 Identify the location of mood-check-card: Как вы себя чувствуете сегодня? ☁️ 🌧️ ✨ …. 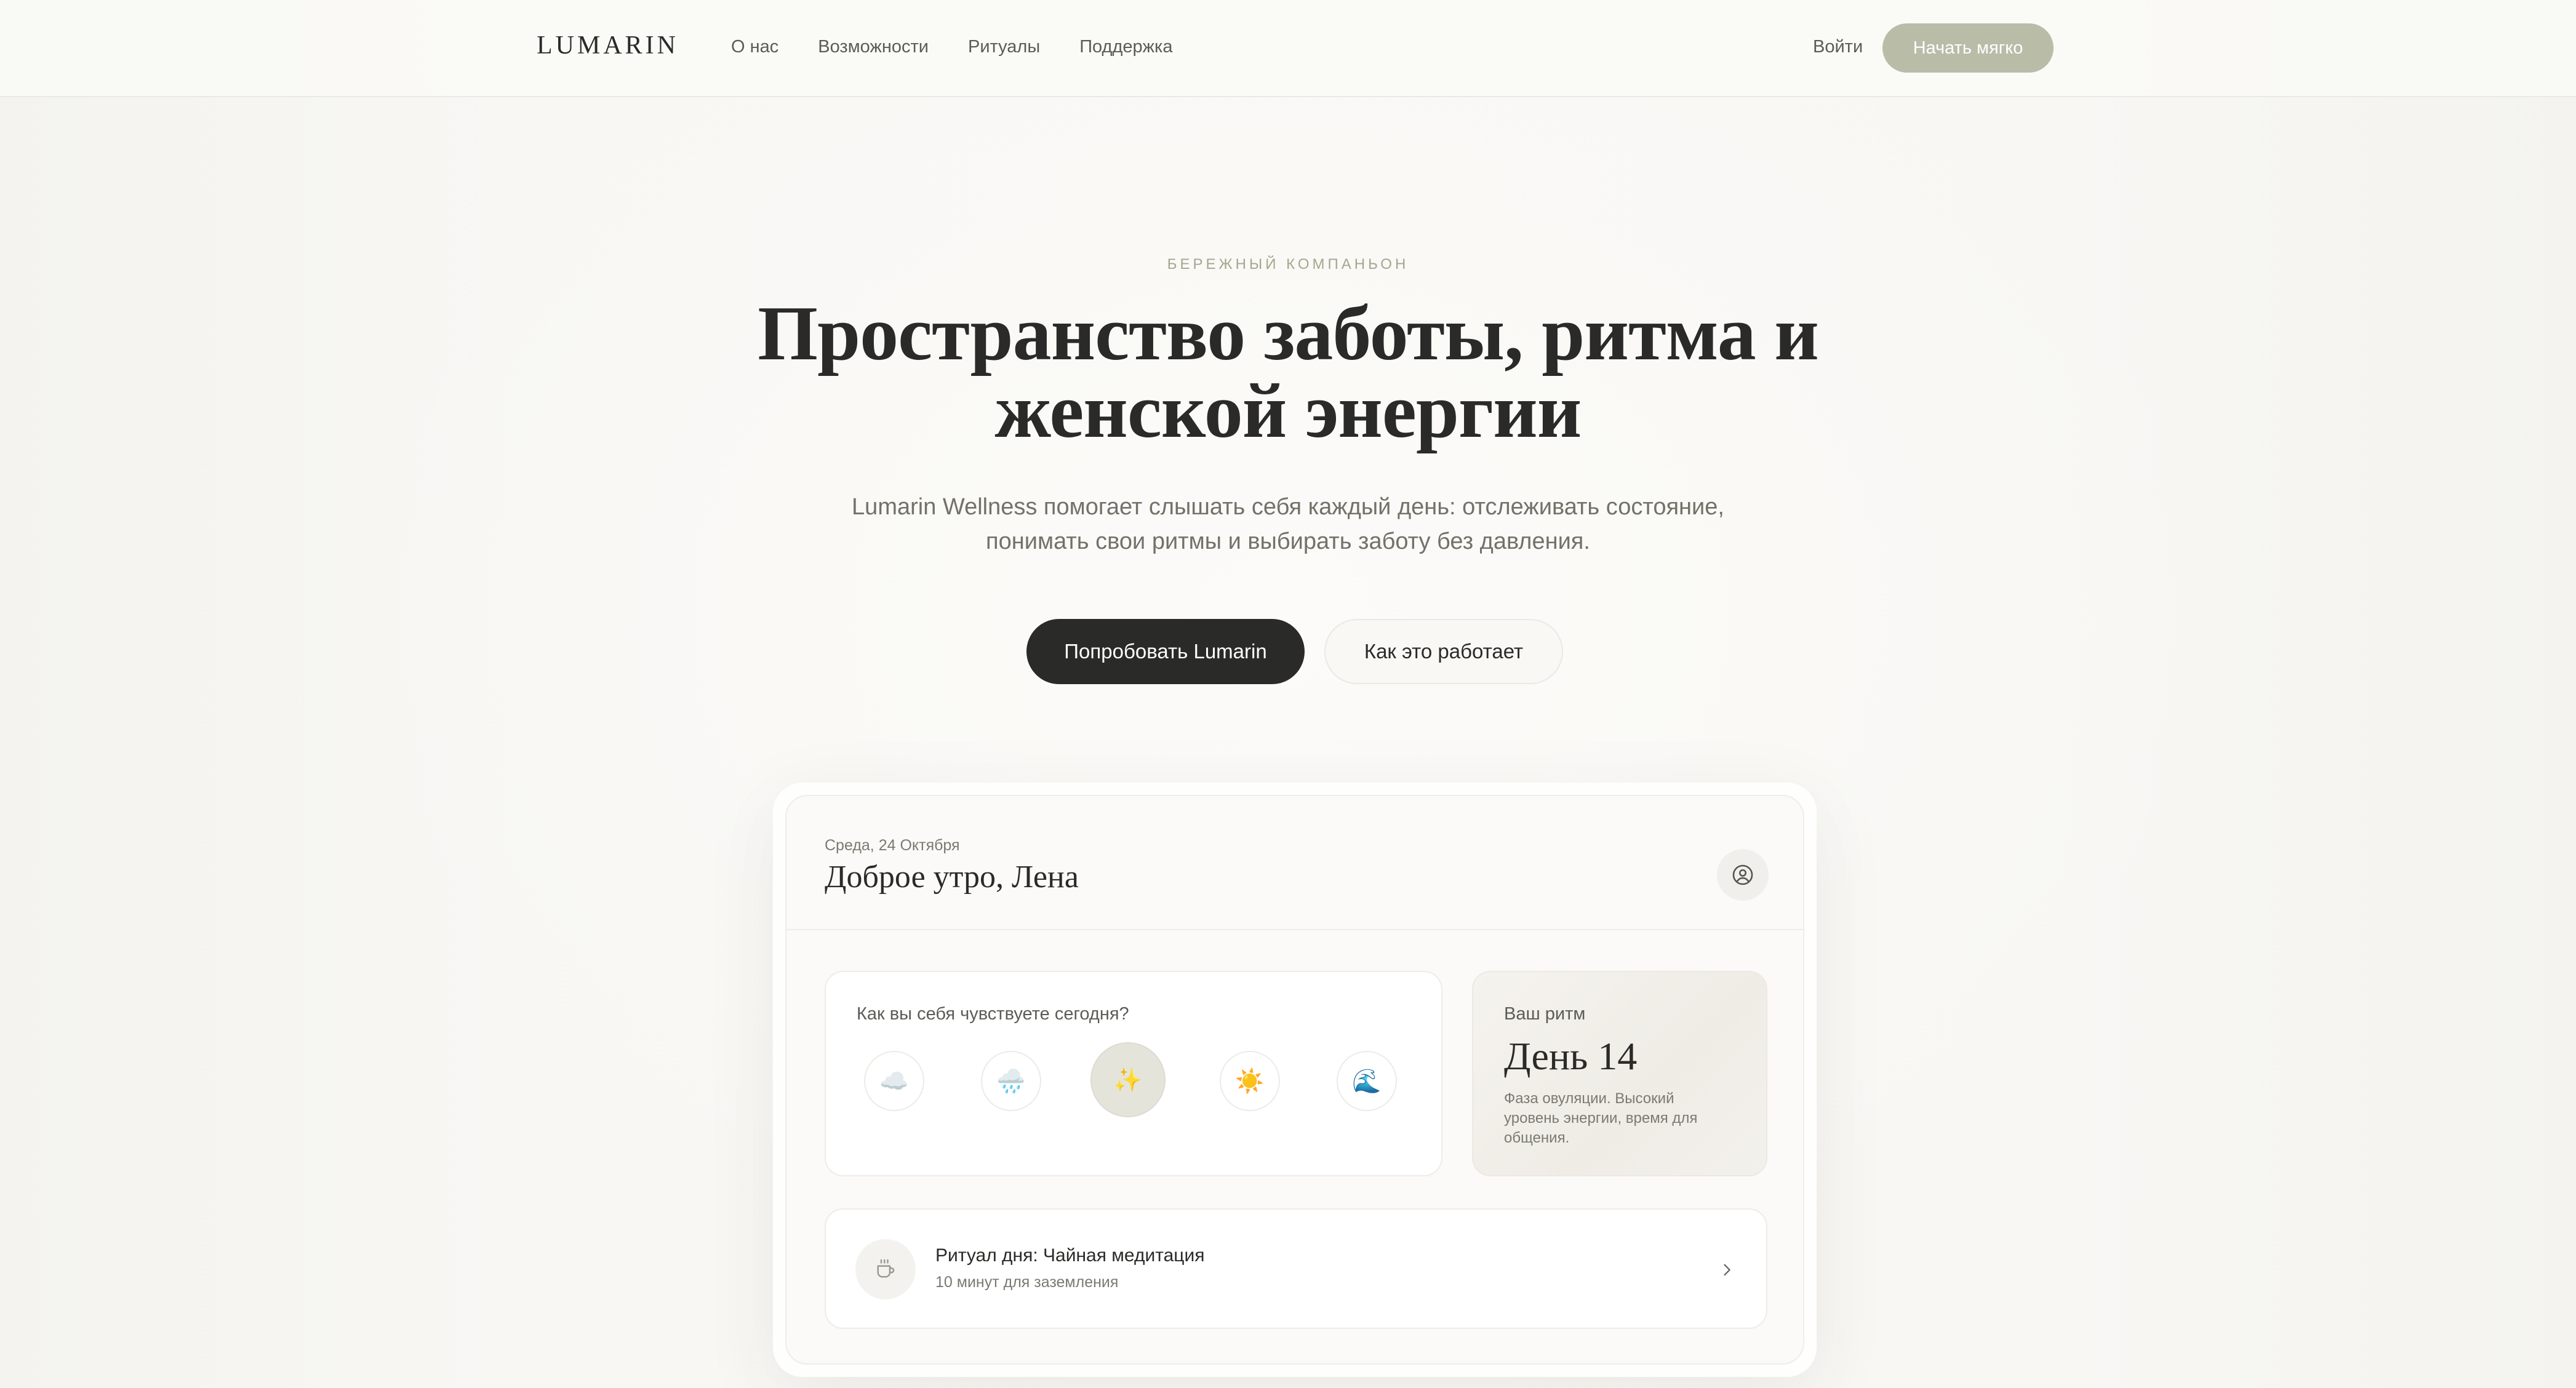
(1133, 1073).